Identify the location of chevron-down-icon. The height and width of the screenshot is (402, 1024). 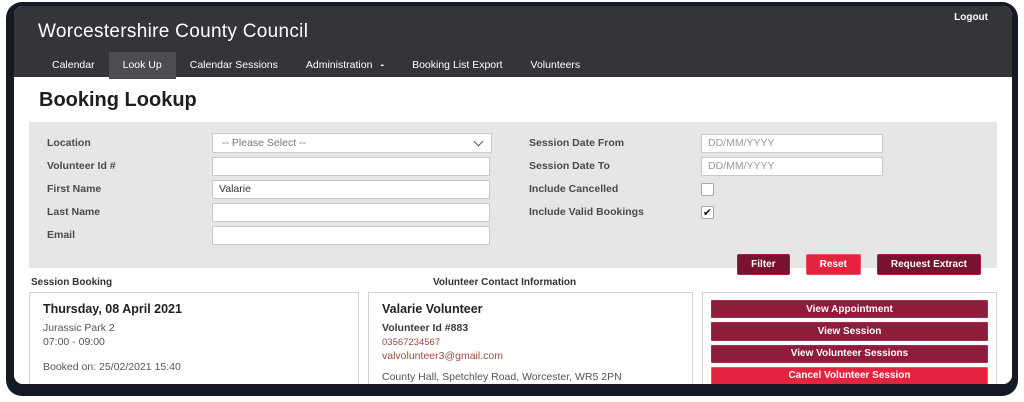
(478, 141).